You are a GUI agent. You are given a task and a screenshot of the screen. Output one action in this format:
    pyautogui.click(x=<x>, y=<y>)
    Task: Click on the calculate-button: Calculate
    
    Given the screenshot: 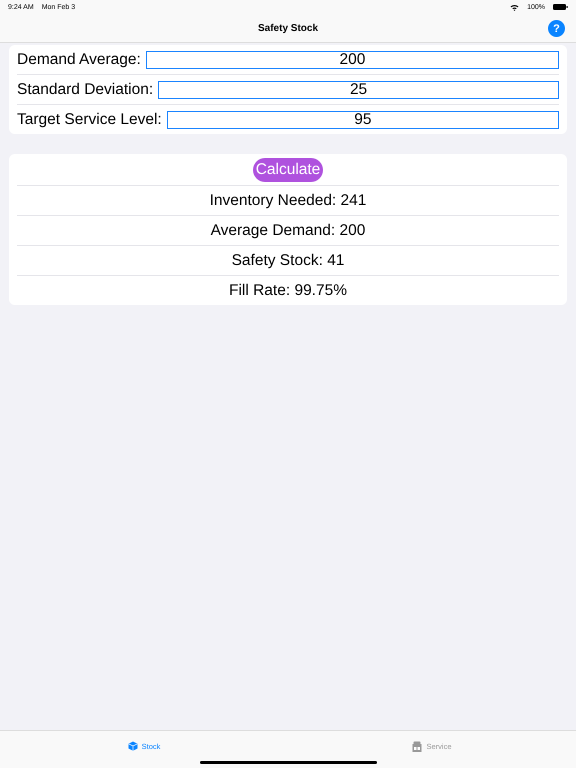 What is the action you would take?
    pyautogui.click(x=288, y=170)
    